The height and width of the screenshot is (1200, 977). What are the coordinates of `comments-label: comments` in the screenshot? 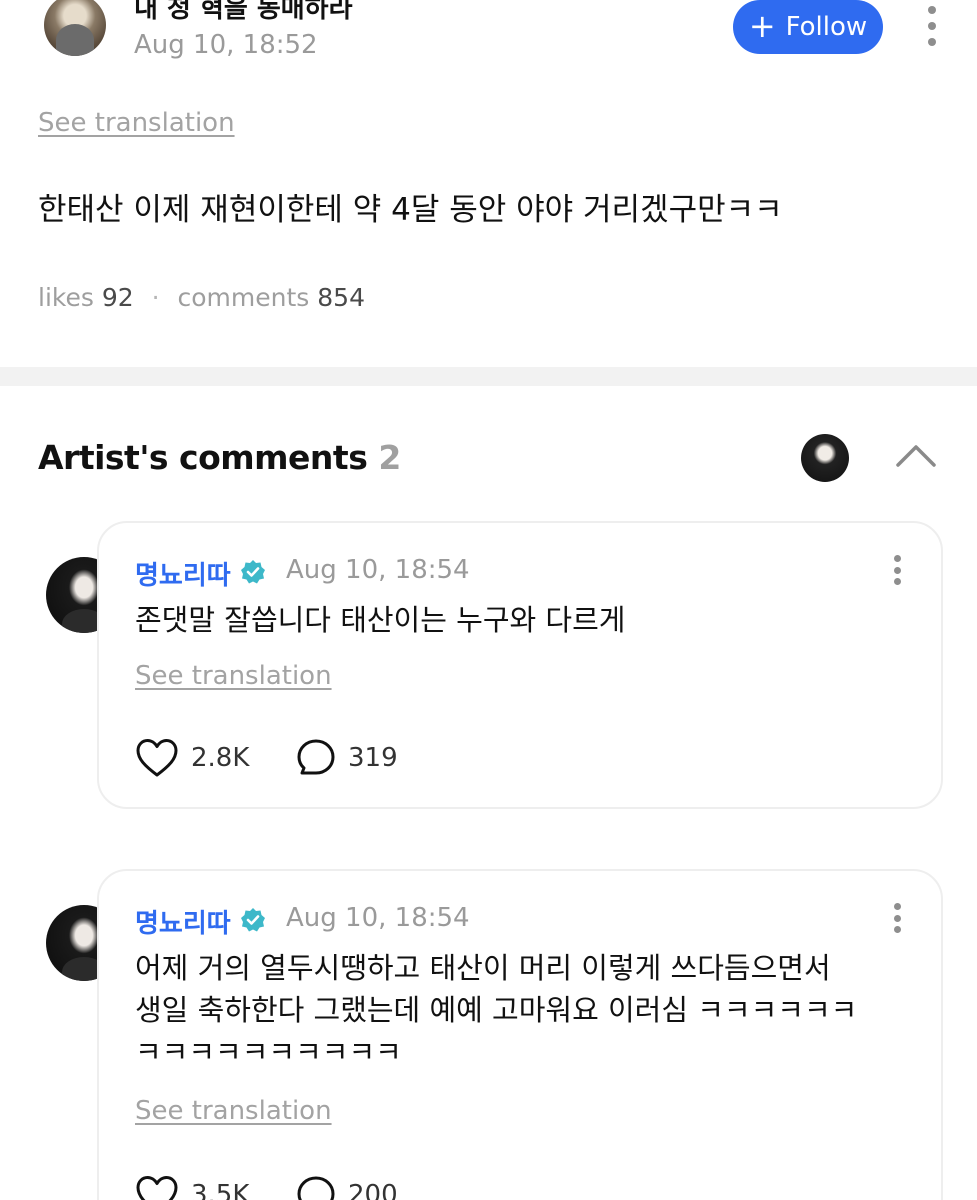 It's located at (243, 297).